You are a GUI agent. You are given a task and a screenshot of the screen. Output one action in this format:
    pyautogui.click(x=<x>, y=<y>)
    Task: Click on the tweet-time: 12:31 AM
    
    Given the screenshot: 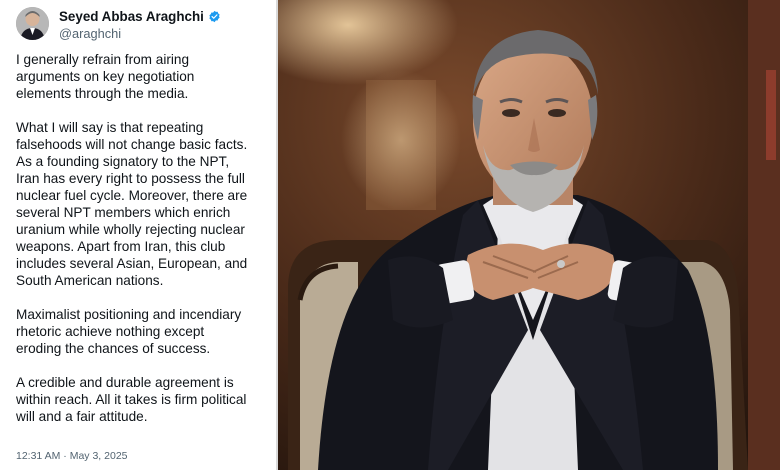 What is the action you would take?
    pyautogui.click(x=38, y=456)
    